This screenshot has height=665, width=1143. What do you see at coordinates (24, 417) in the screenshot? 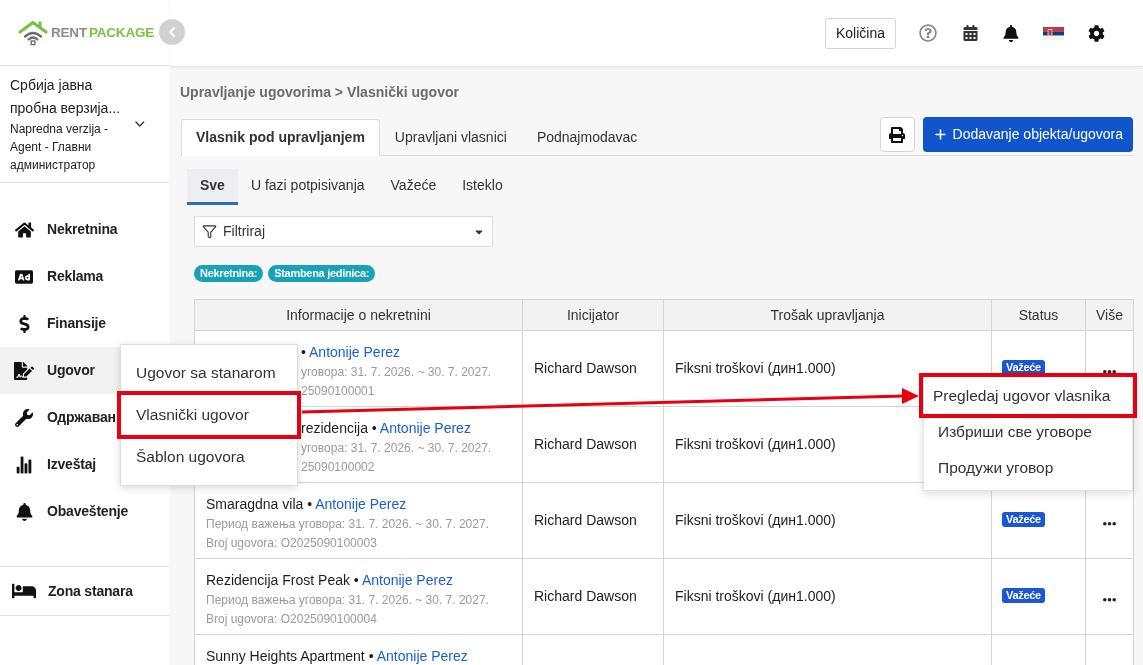
I see `wrench-icon` at bounding box center [24, 417].